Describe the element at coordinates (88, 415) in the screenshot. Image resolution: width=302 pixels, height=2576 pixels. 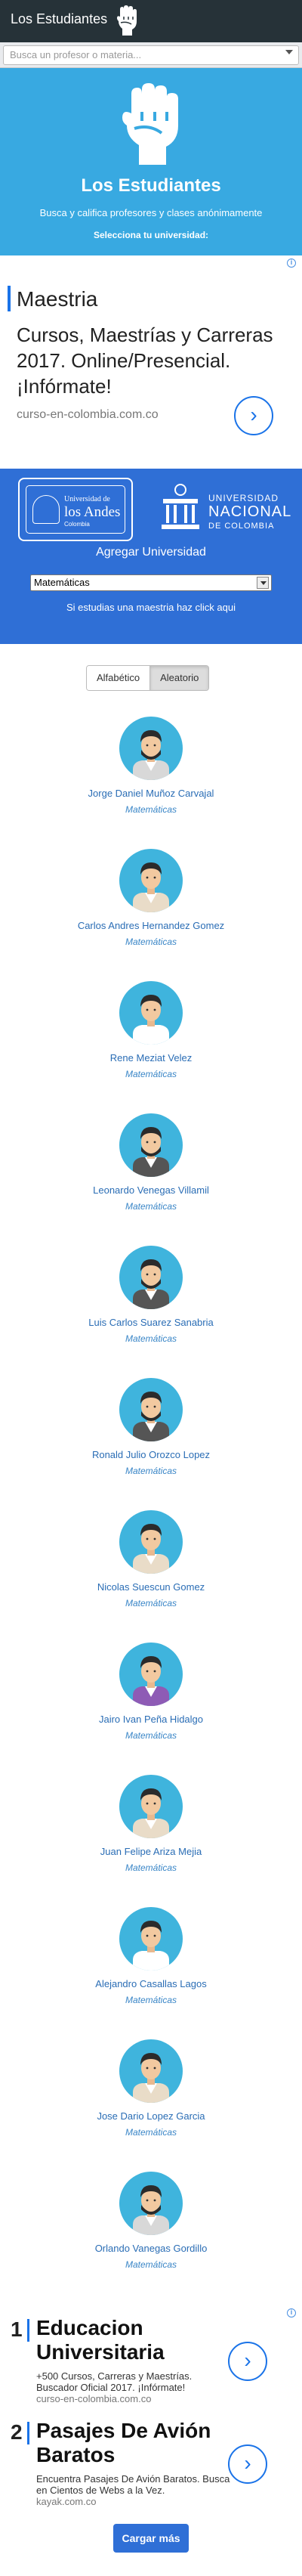
I see `ad-url: curso-en-colombia.com.co` at that location.